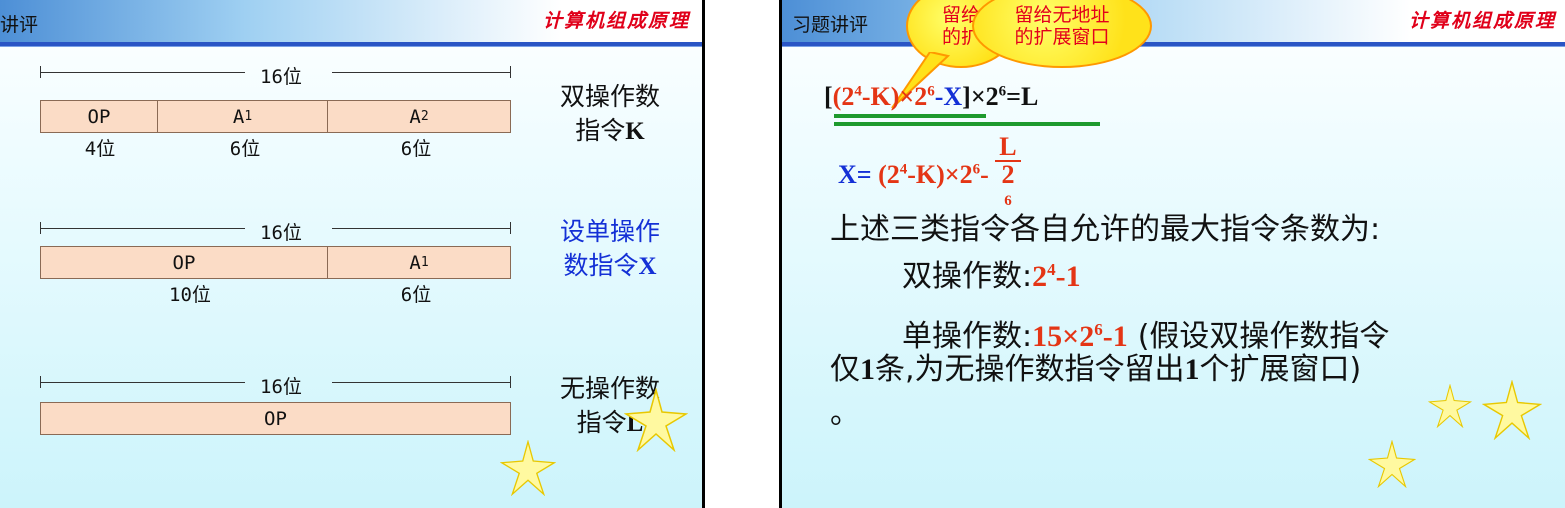 The image size is (1565, 508). I want to click on format-description: 双操作数 指令K, so click(609, 113).